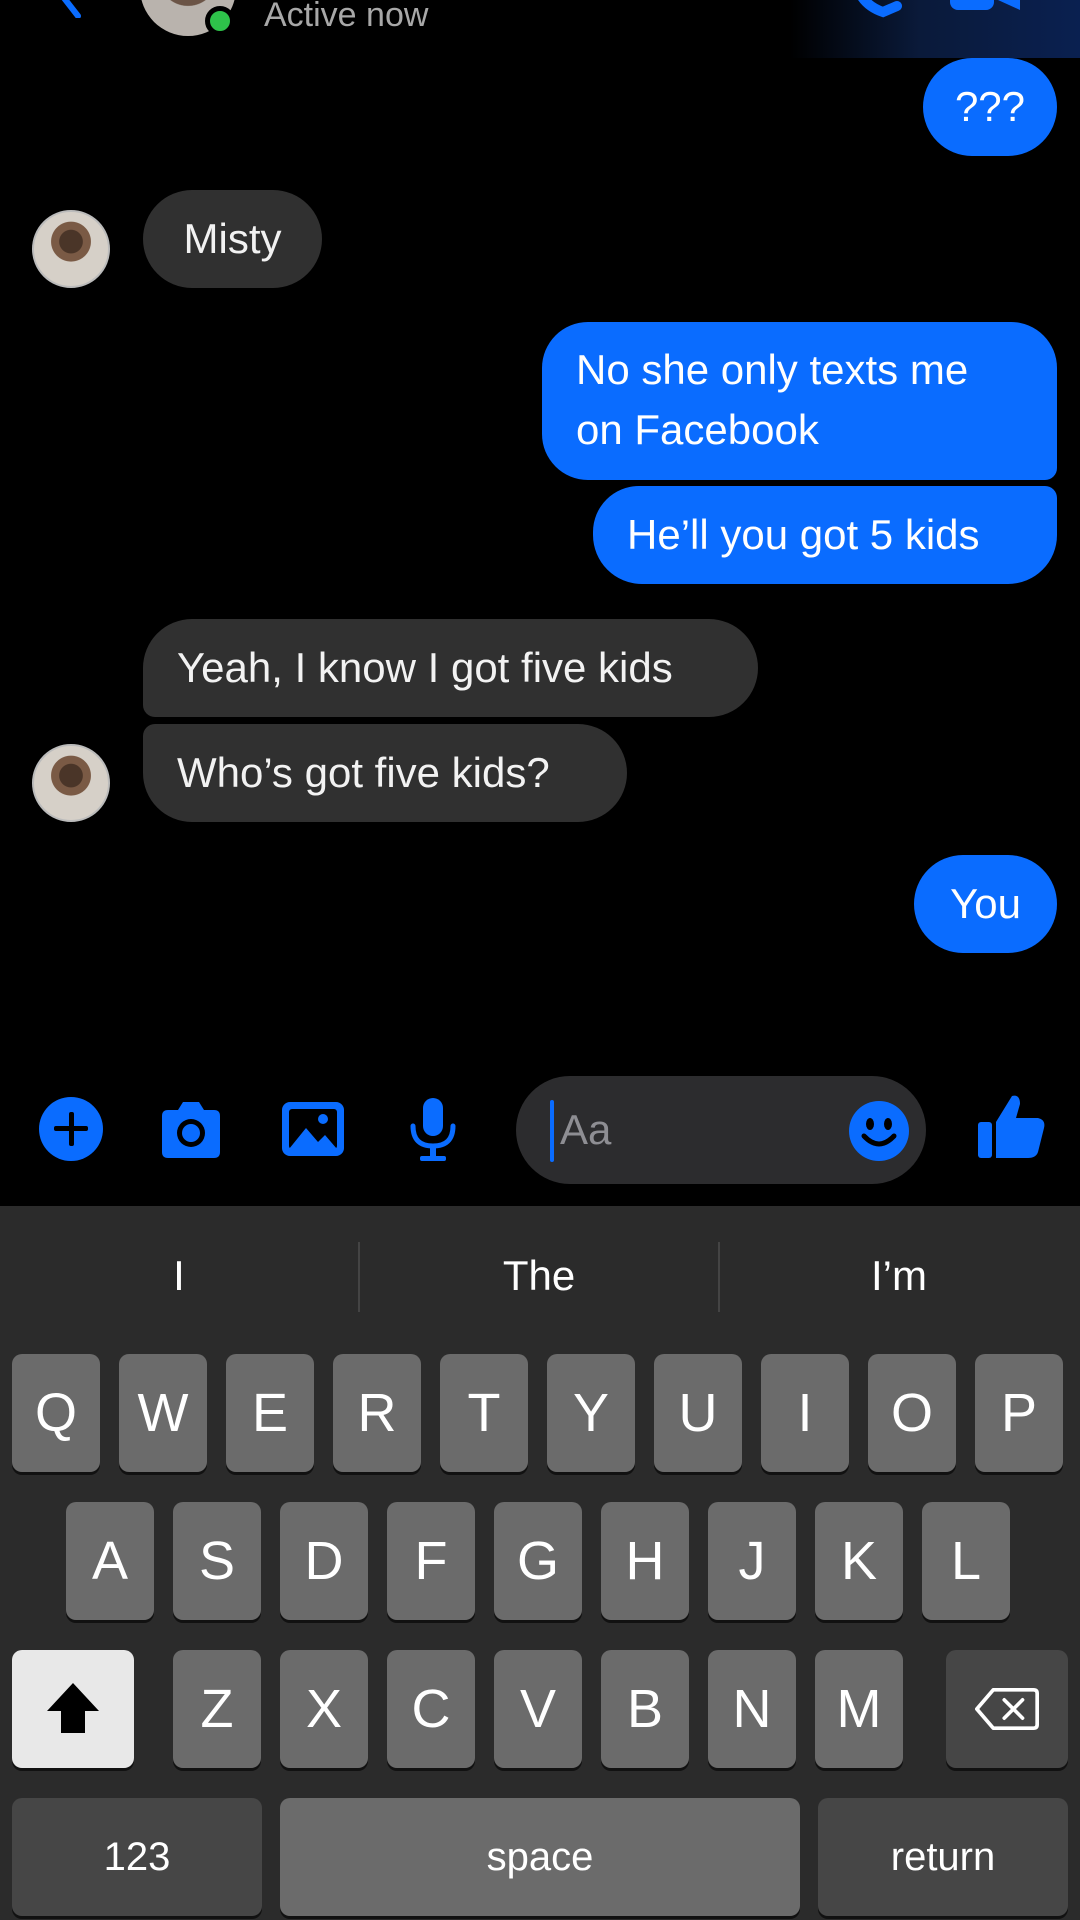 The width and height of the screenshot is (1080, 1920). What do you see at coordinates (586, 1129) in the screenshot?
I see `message-input-placeholder: Aa` at bounding box center [586, 1129].